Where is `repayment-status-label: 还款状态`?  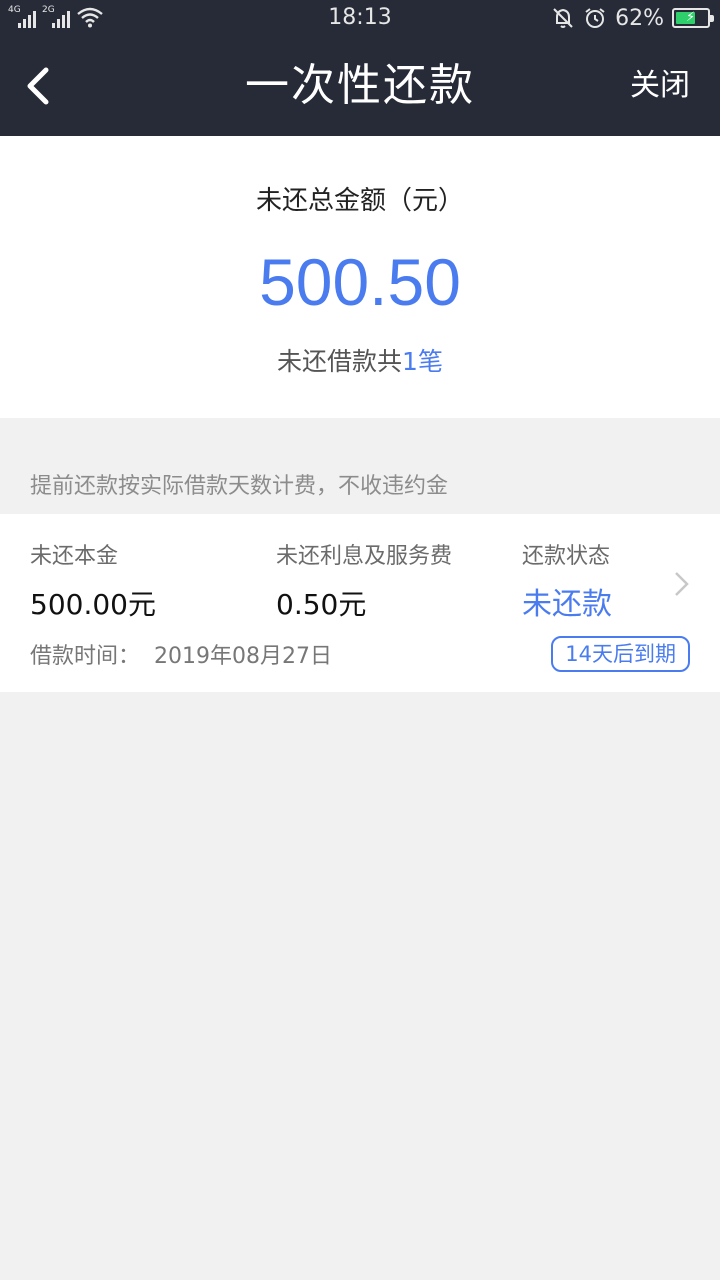 repayment-status-label: 还款状态 is located at coordinates (566, 556).